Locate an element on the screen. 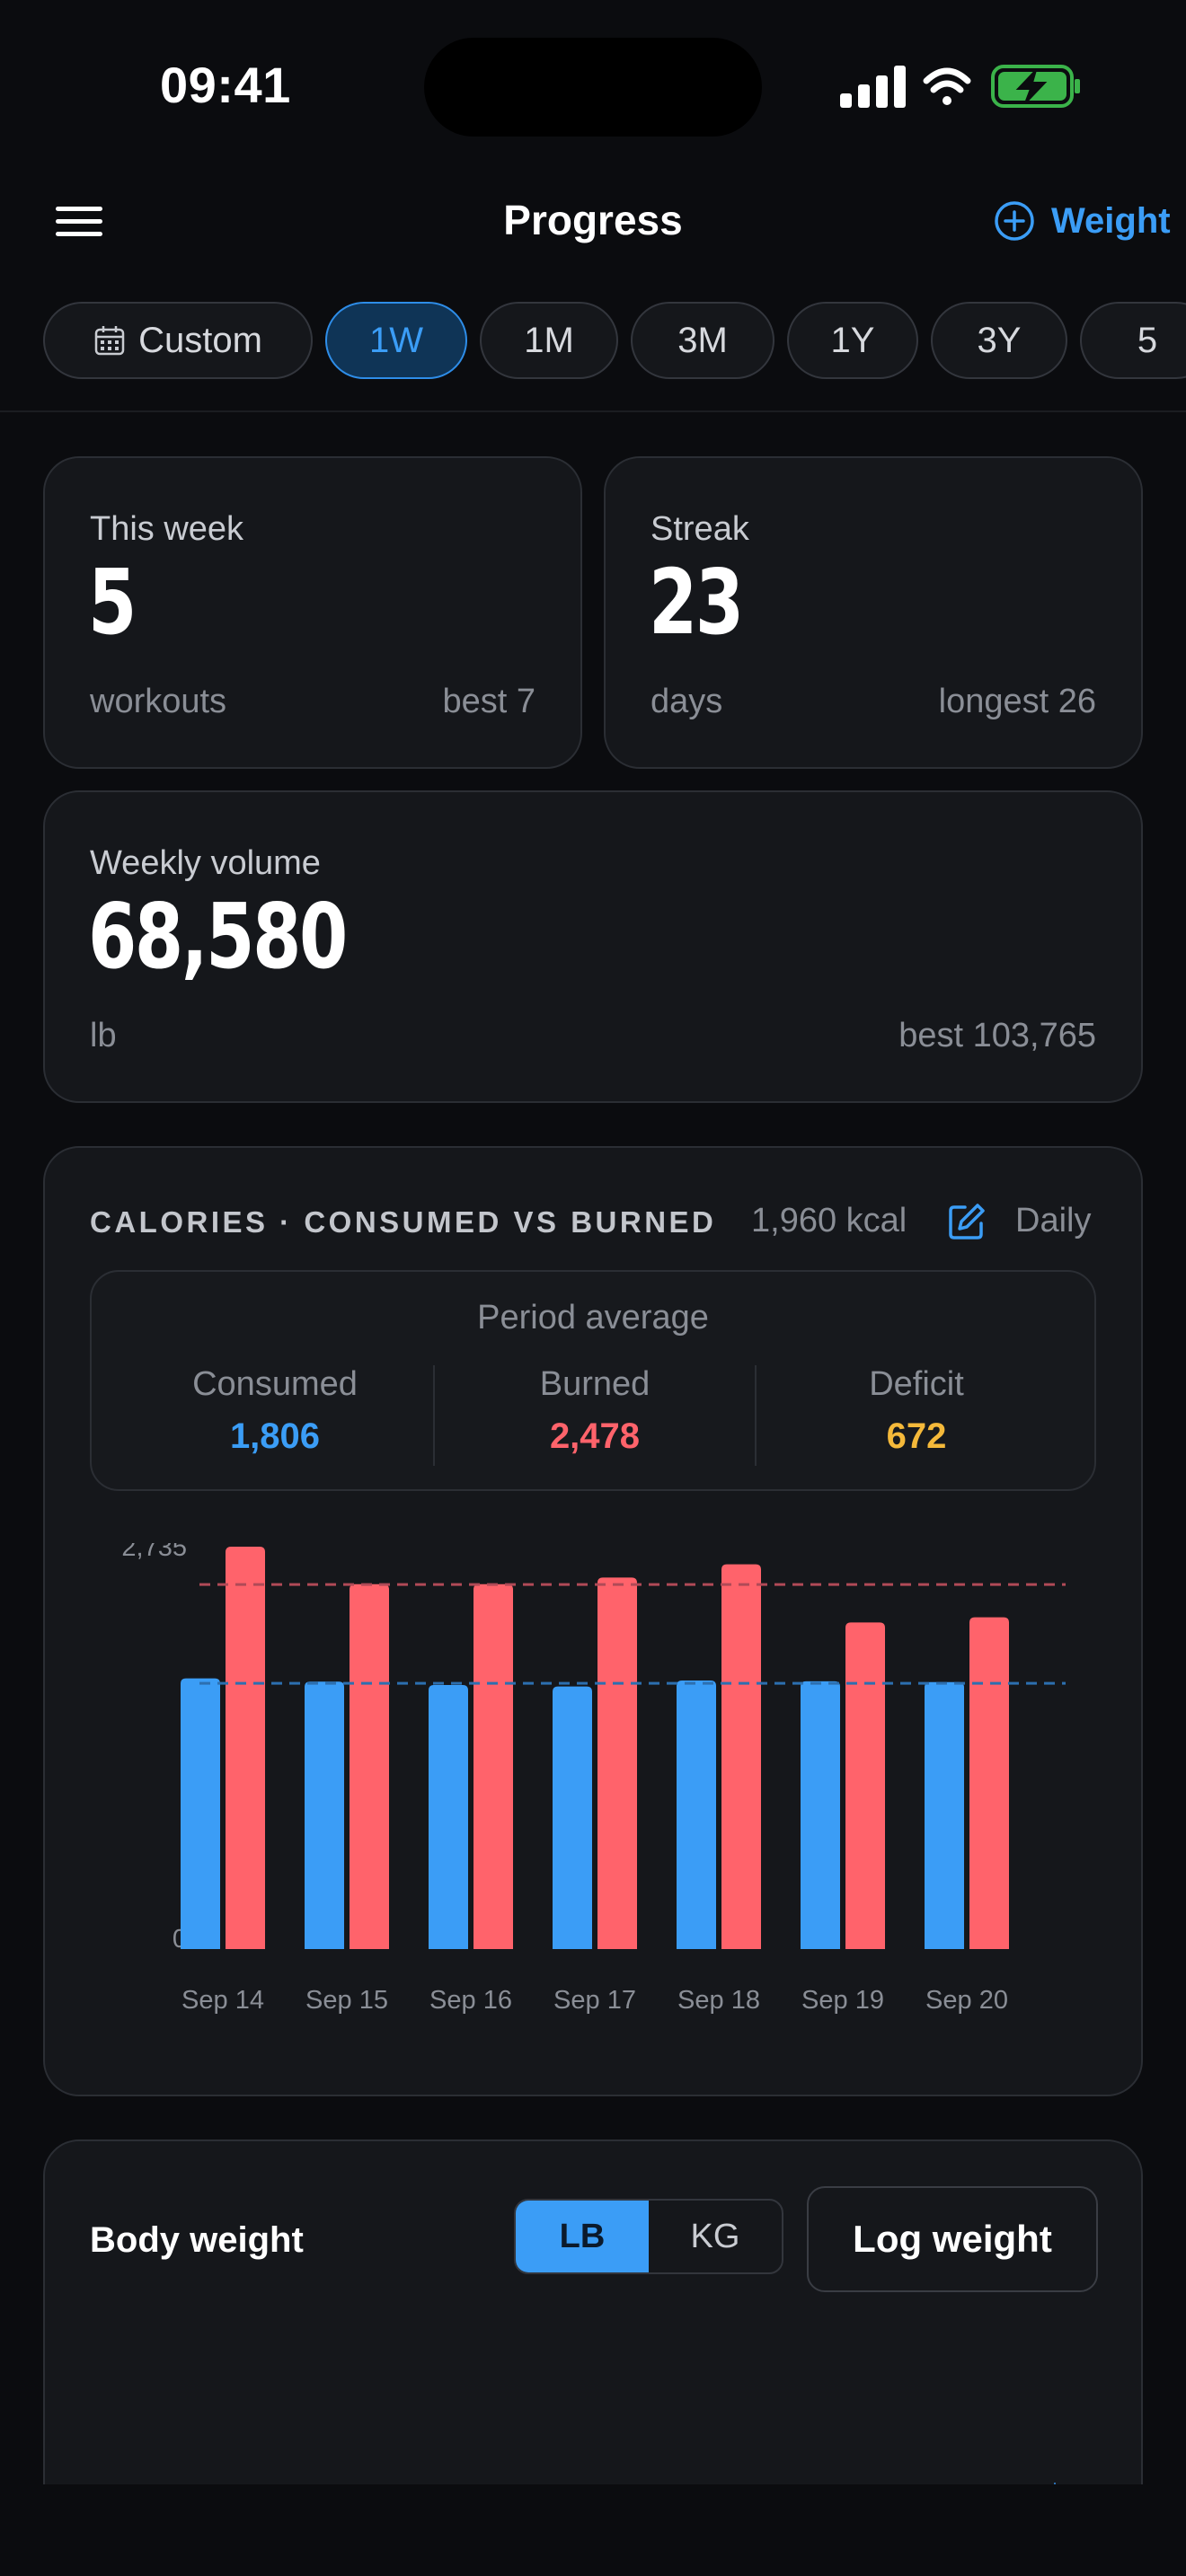 This screenshot has width=1186, height=2576. status-bar: 09:41 is located at coordinates (593, 85).